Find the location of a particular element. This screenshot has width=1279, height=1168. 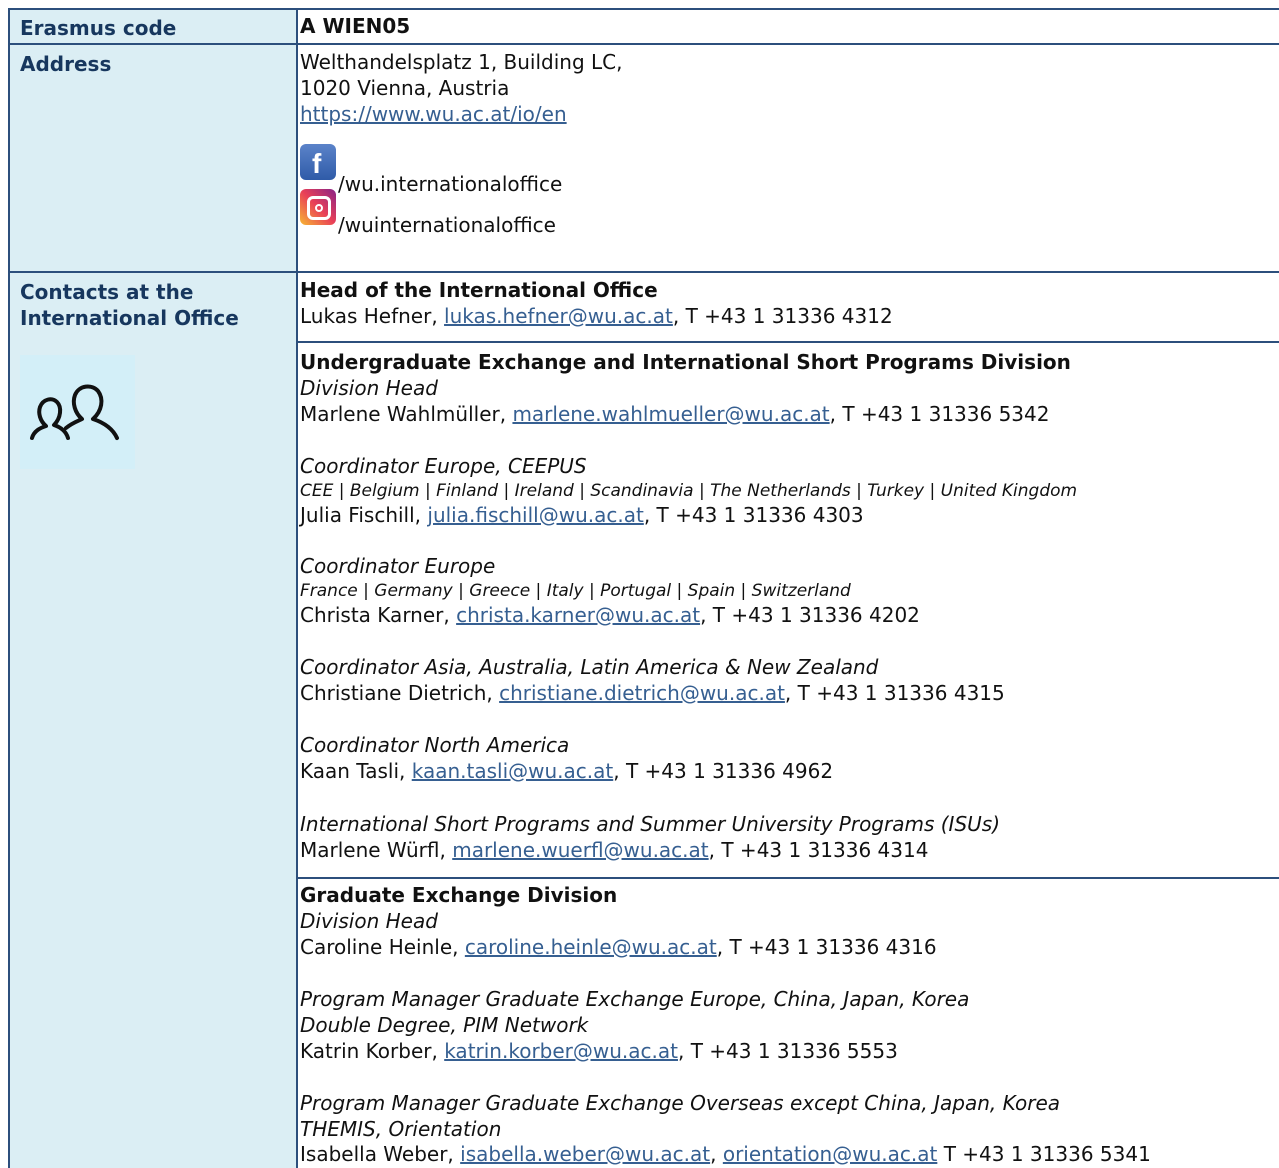

address-line1: Welthandelsplatz 1, Building LC, is located at coordinates (461, 62).